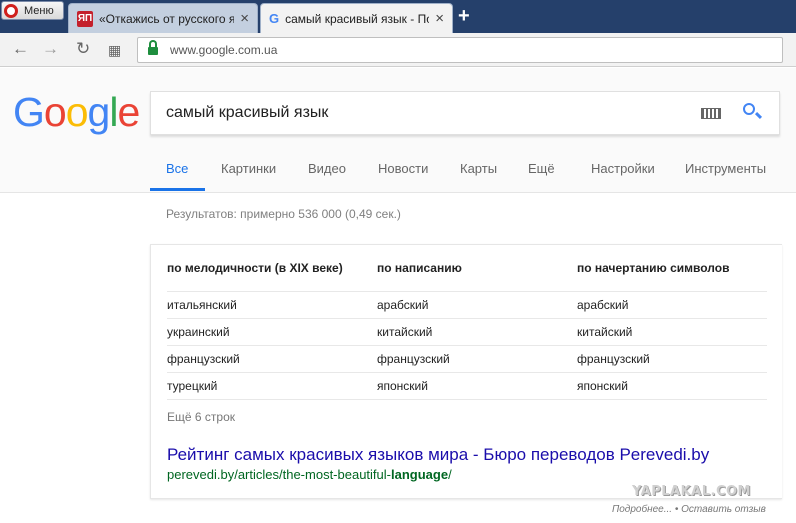 Image resolution: width=796 pixels, height=523 pixels. I want to click on table-row: украинский китайский китайский, so click(467, 332).